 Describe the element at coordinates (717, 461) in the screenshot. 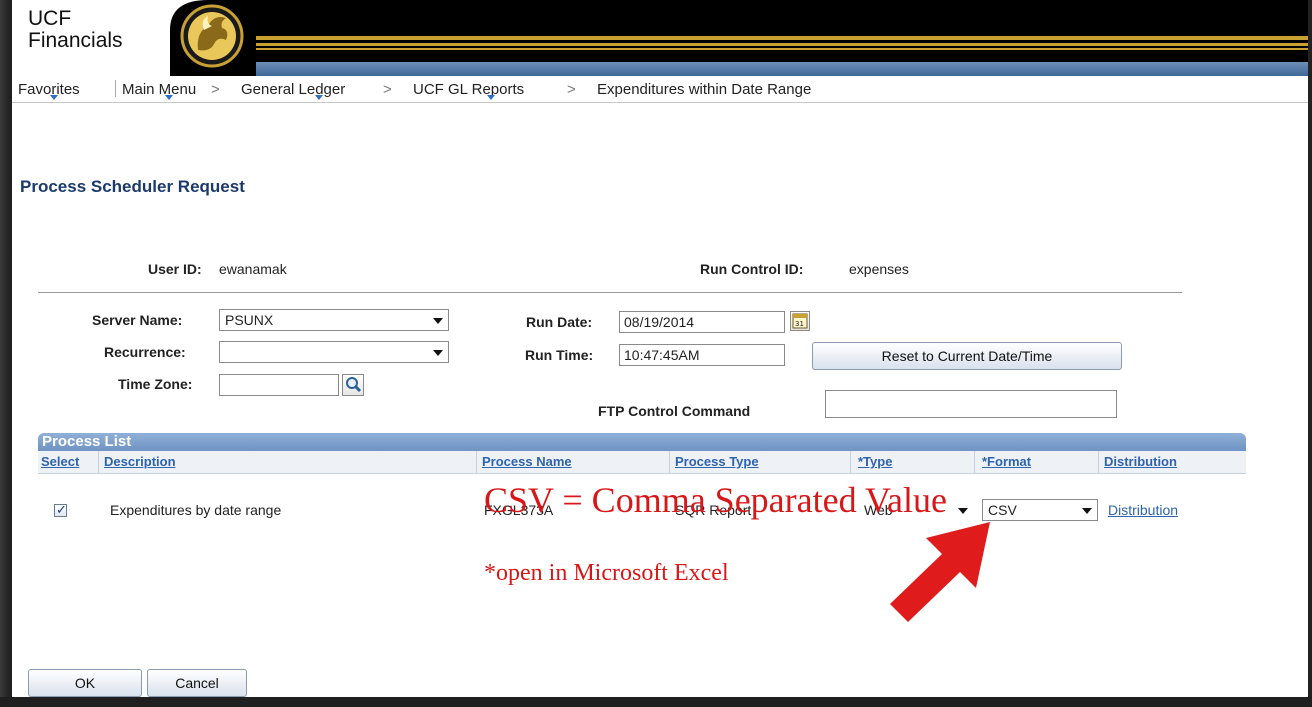

I see `column-header-process-type: Process Type` at that location.